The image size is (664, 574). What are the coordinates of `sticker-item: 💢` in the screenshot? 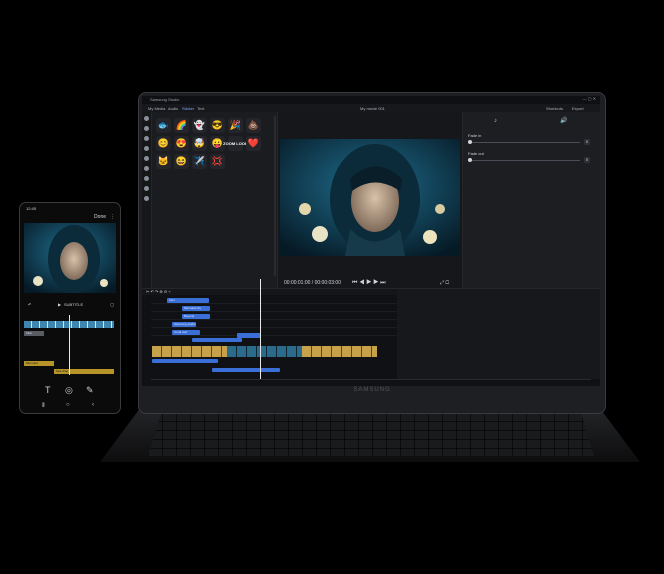 It's located at (217, 161).